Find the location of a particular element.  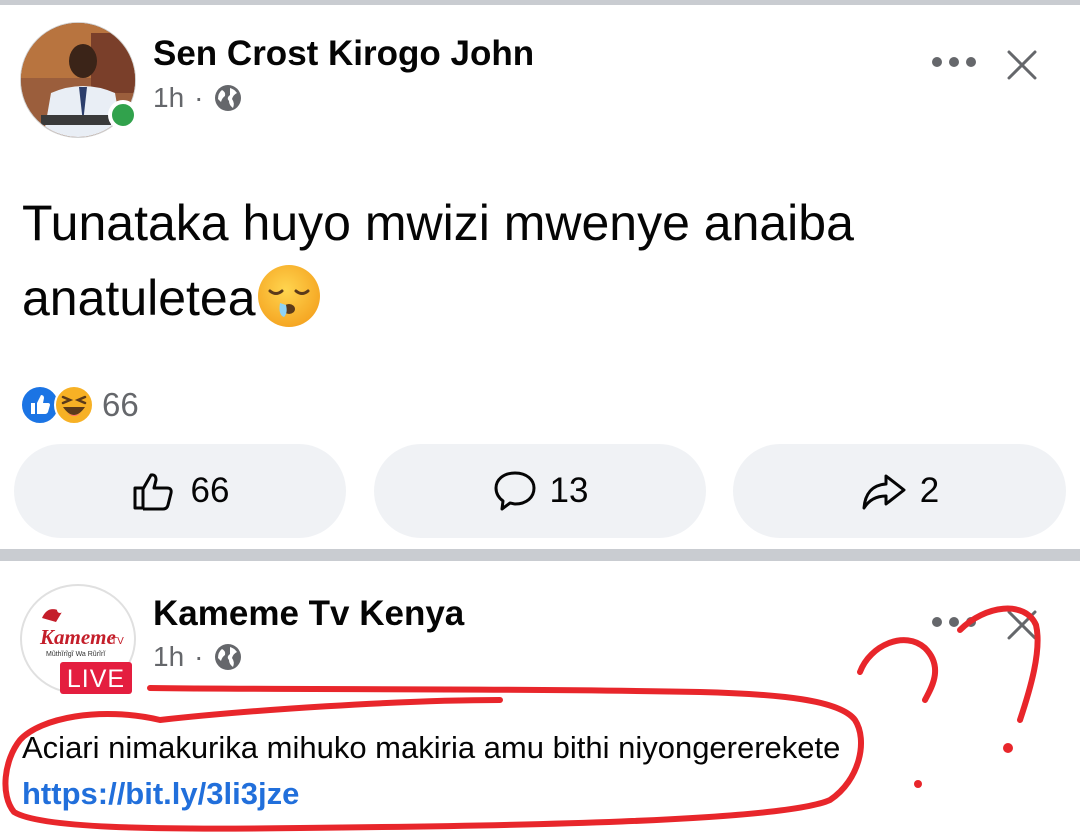

comment-count: 13 is located at coordinates (569, 490).